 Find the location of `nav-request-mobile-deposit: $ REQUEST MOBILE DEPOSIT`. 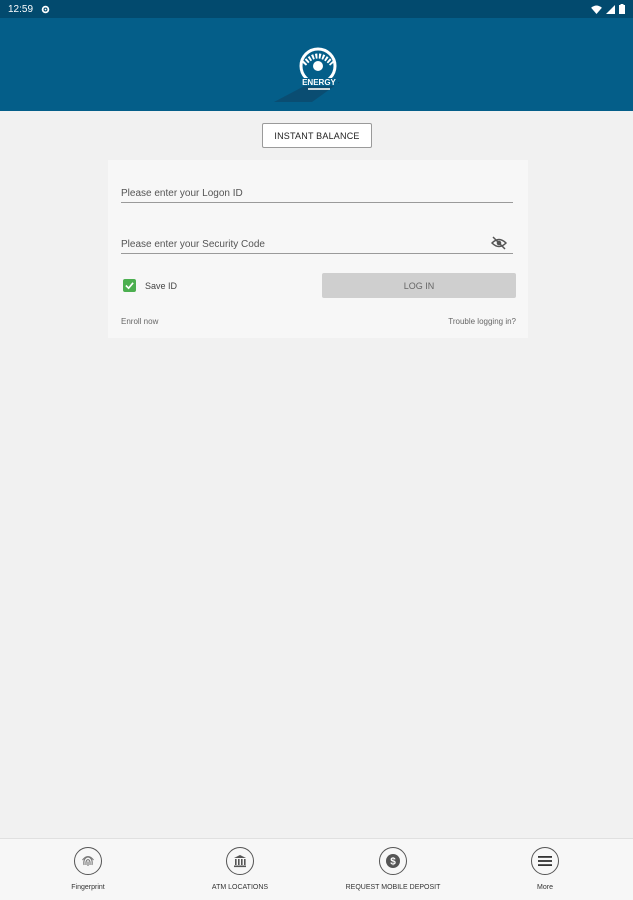

nav-request-mobile-deposit: $ REQUEST MOBILE DEPOSIT is located at coordinates (393, 869).